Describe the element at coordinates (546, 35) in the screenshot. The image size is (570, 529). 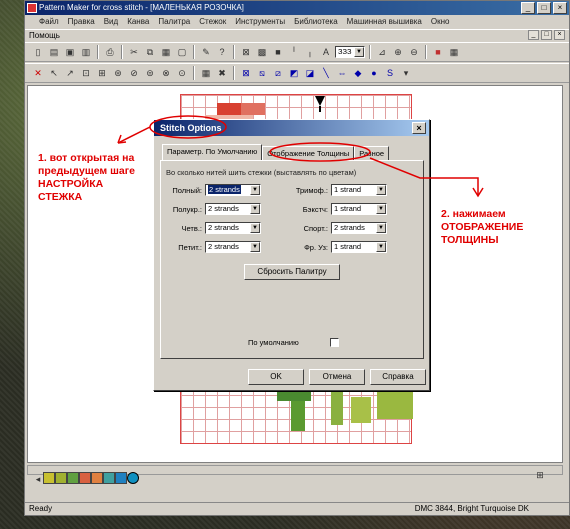
I see `mdi-restore-button: □` at that location.